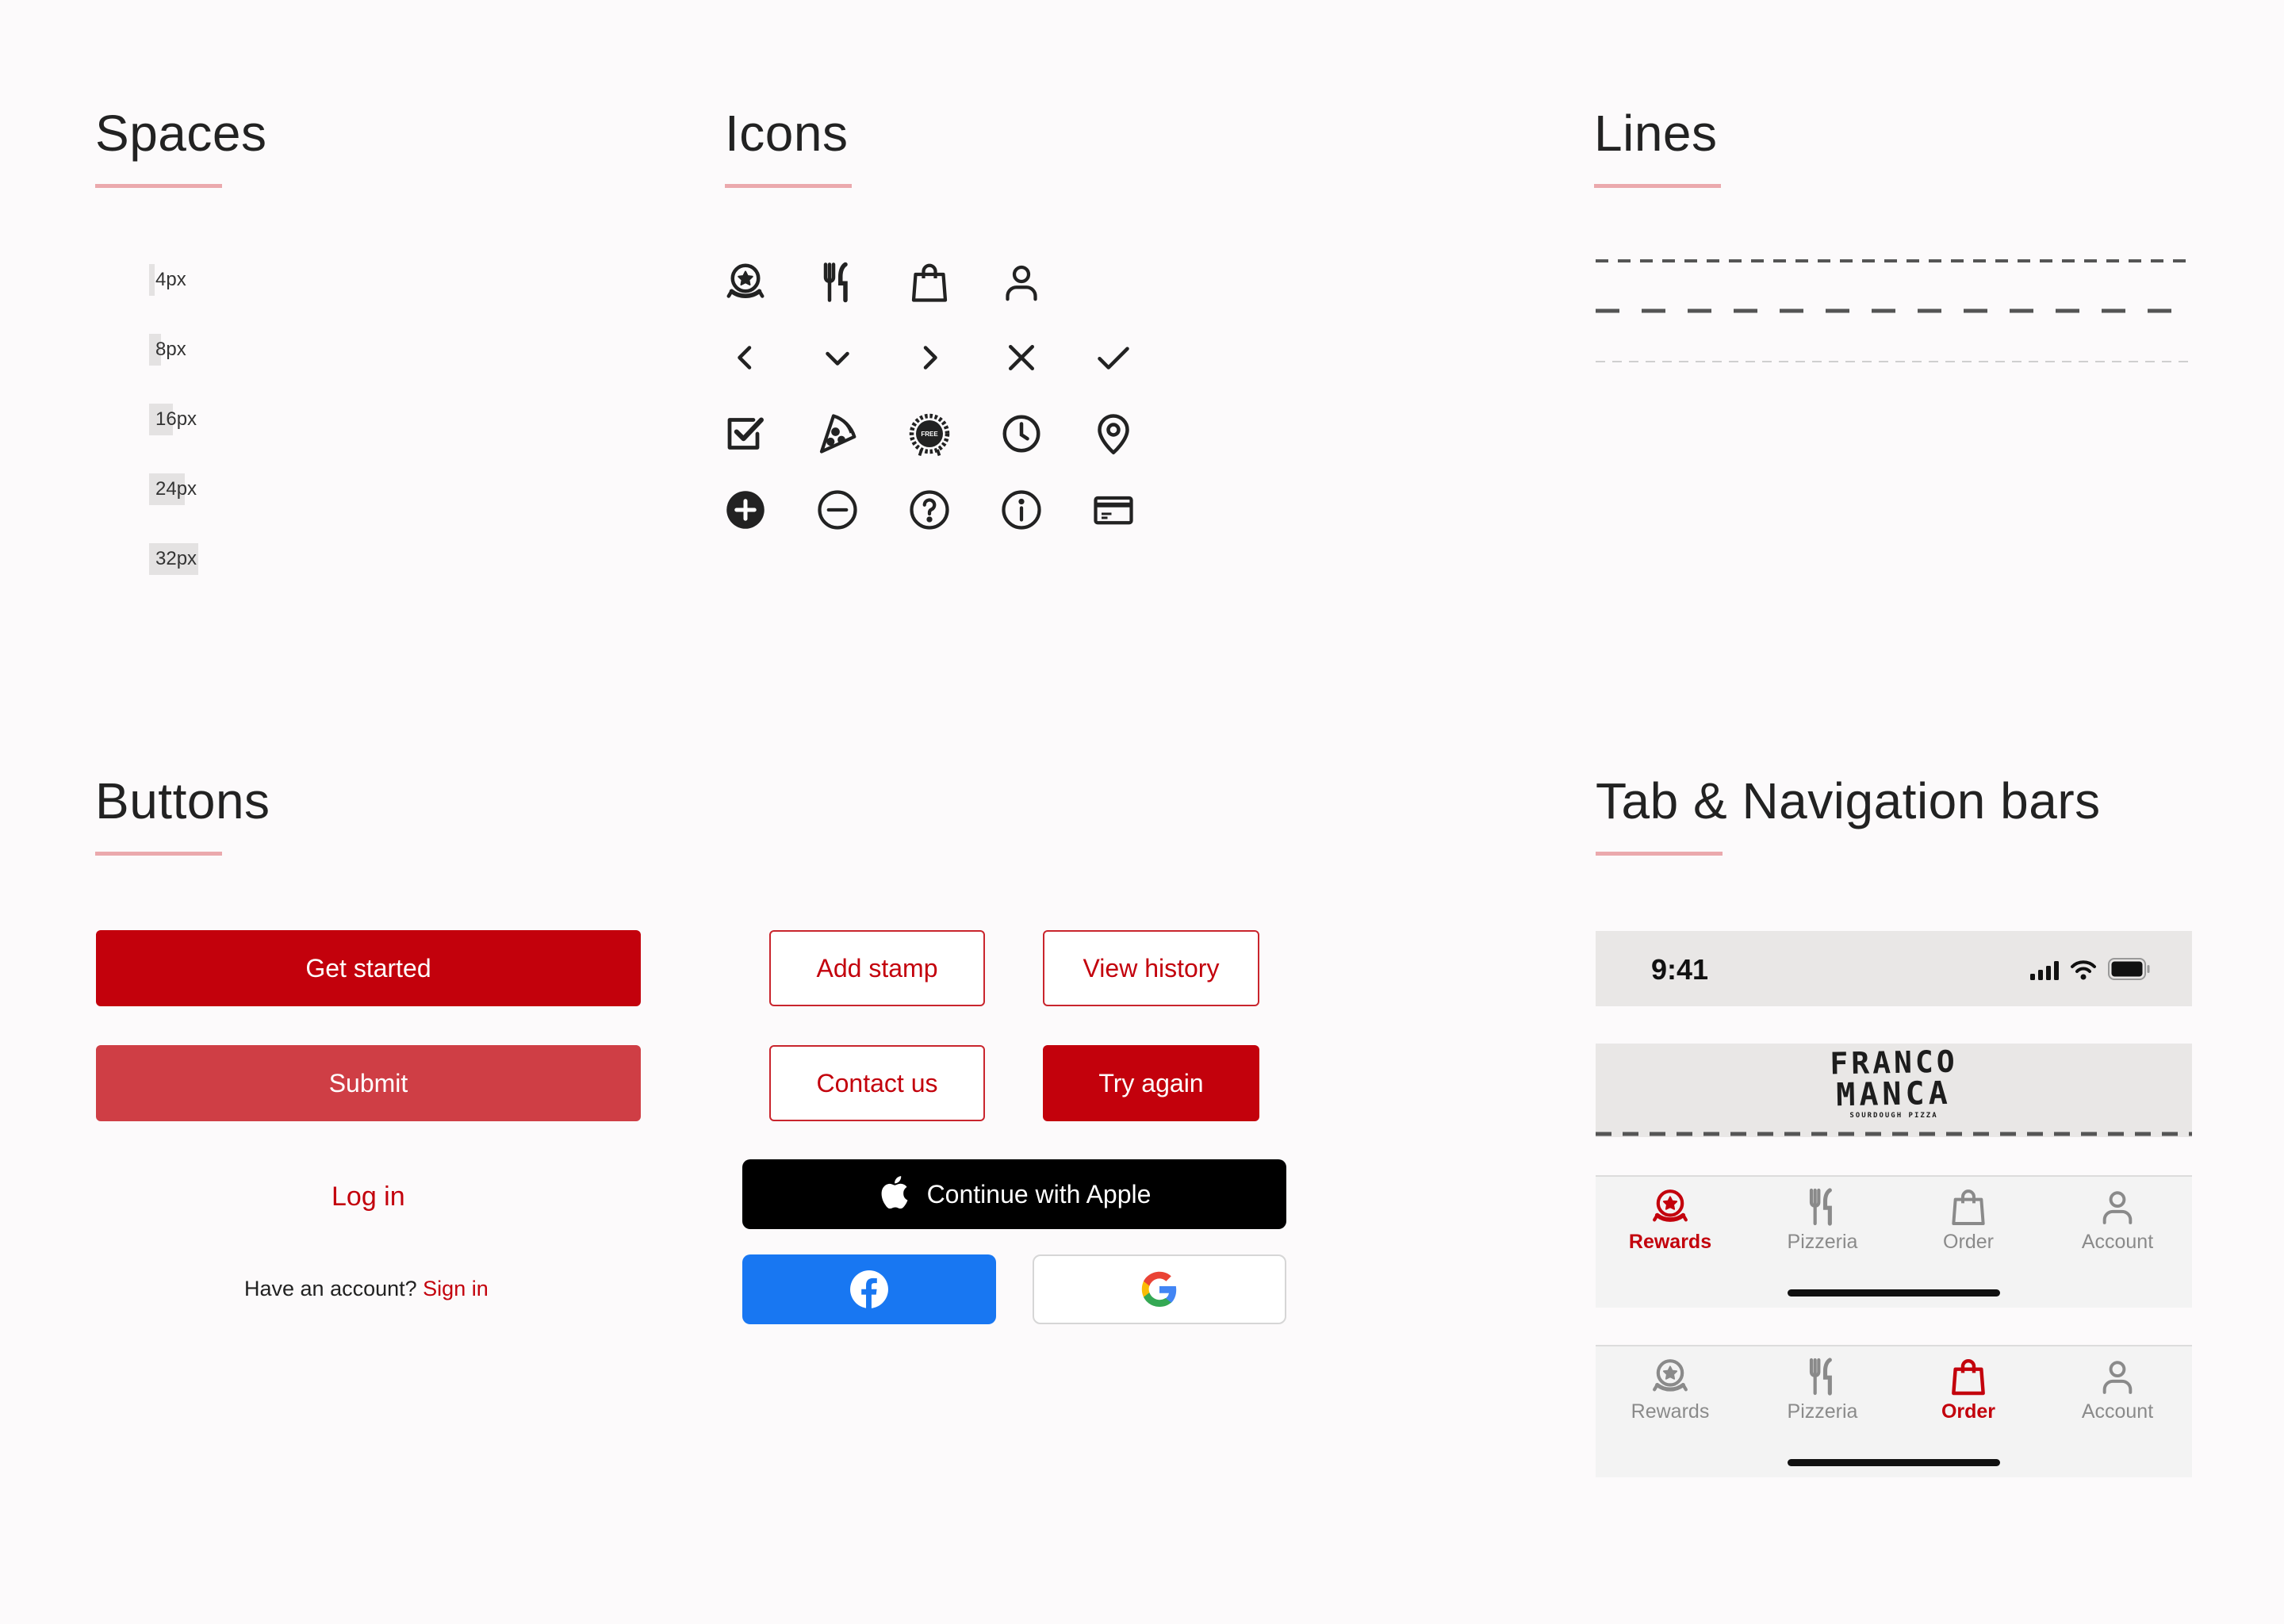  What do you see at coordinates (1021, 434) in the screenshot?
I see `clock-icon` at bounding box center [1021, 434].